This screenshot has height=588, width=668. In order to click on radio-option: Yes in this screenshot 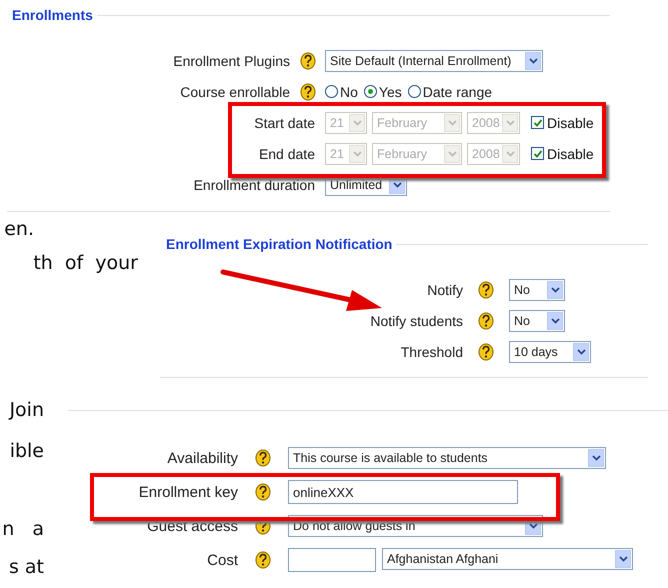, I will do `click(383, 92)`.